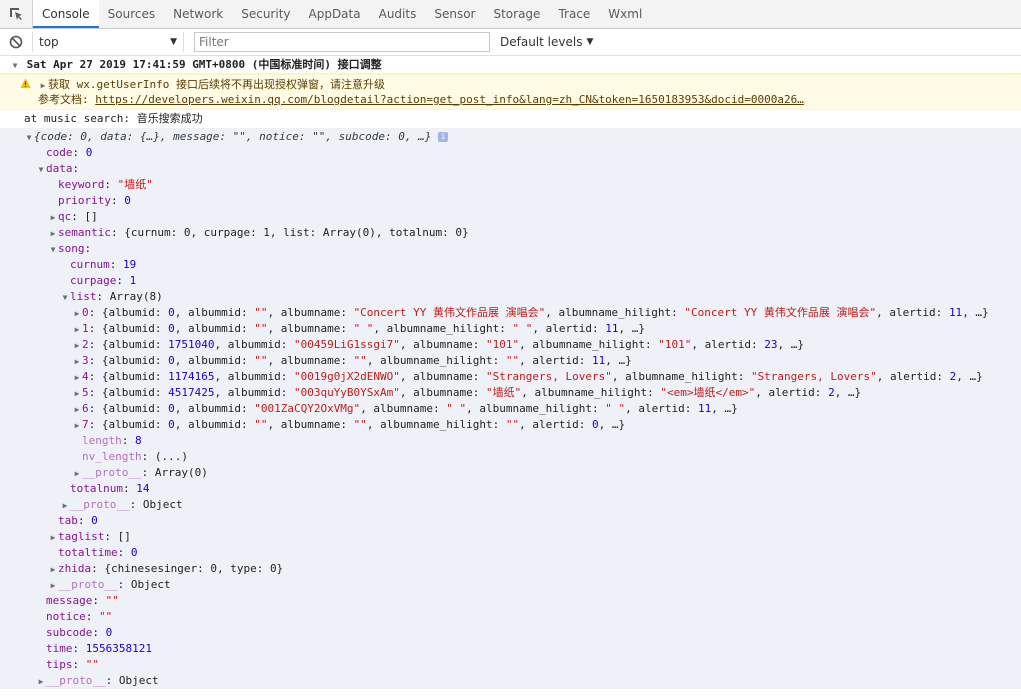 The height and width of the screenshot is (697, 1021). What do you see at coordinates (589, 344) in the screenshot?
I see `item-value-part: , albumname_hilight:` at bounding box center [589, 344].